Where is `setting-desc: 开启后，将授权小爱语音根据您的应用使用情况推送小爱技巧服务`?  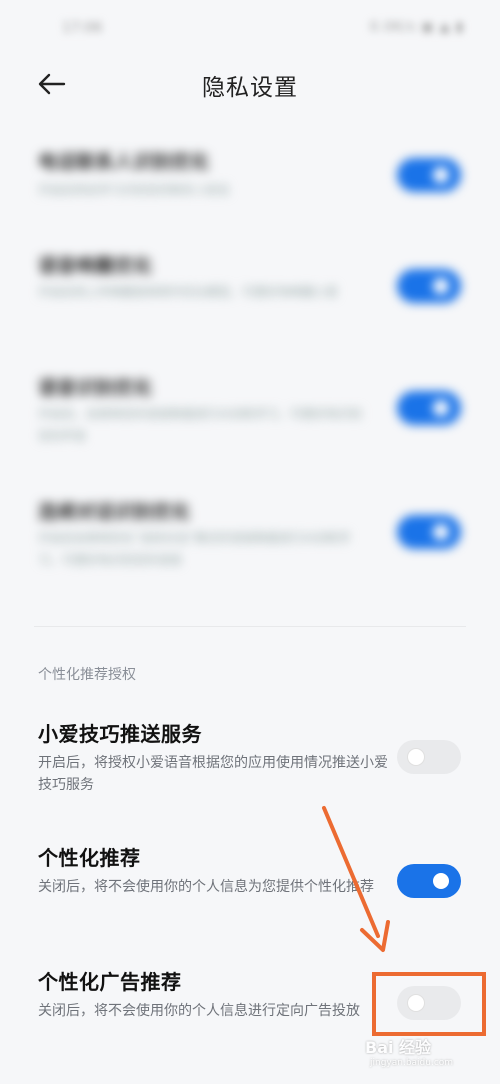 setting-desc: 开启后，将授权小爱语音根据您的应用使用情况推送小爱技巧服务 is located at coordinates (213, 774).